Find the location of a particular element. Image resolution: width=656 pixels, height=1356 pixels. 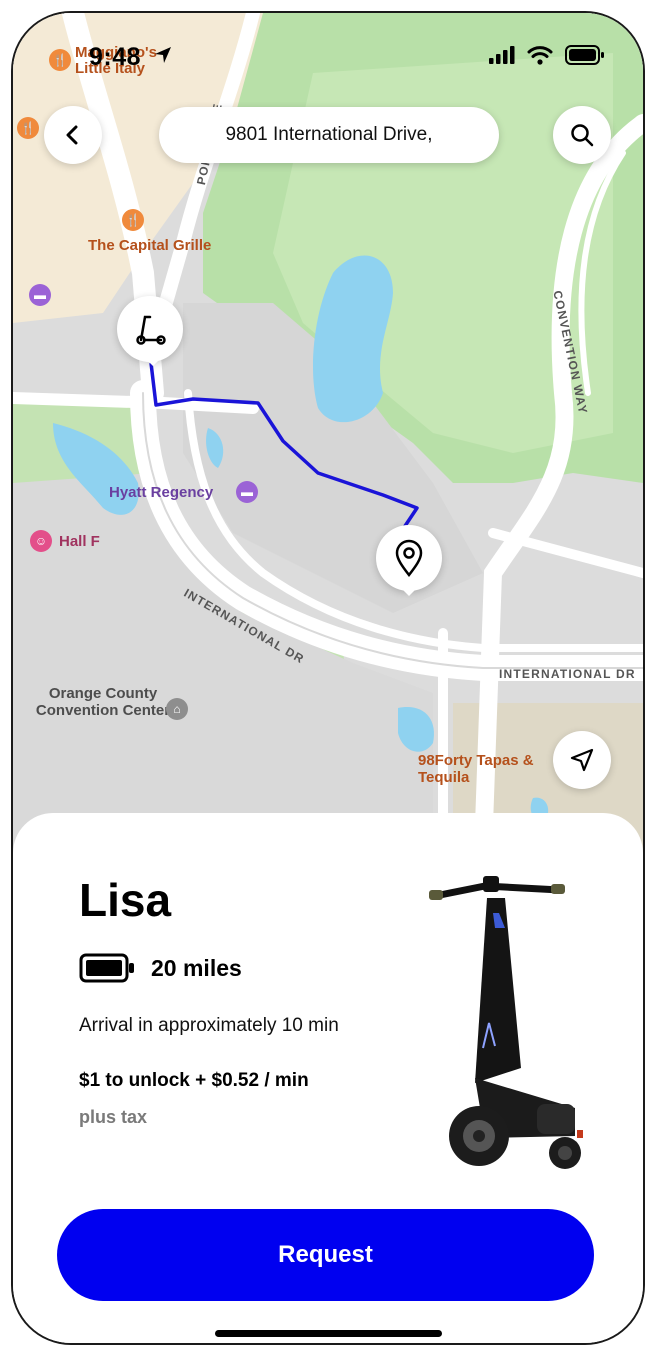

convention-center-icon: ⌂ is located at coordinates (177, 709).